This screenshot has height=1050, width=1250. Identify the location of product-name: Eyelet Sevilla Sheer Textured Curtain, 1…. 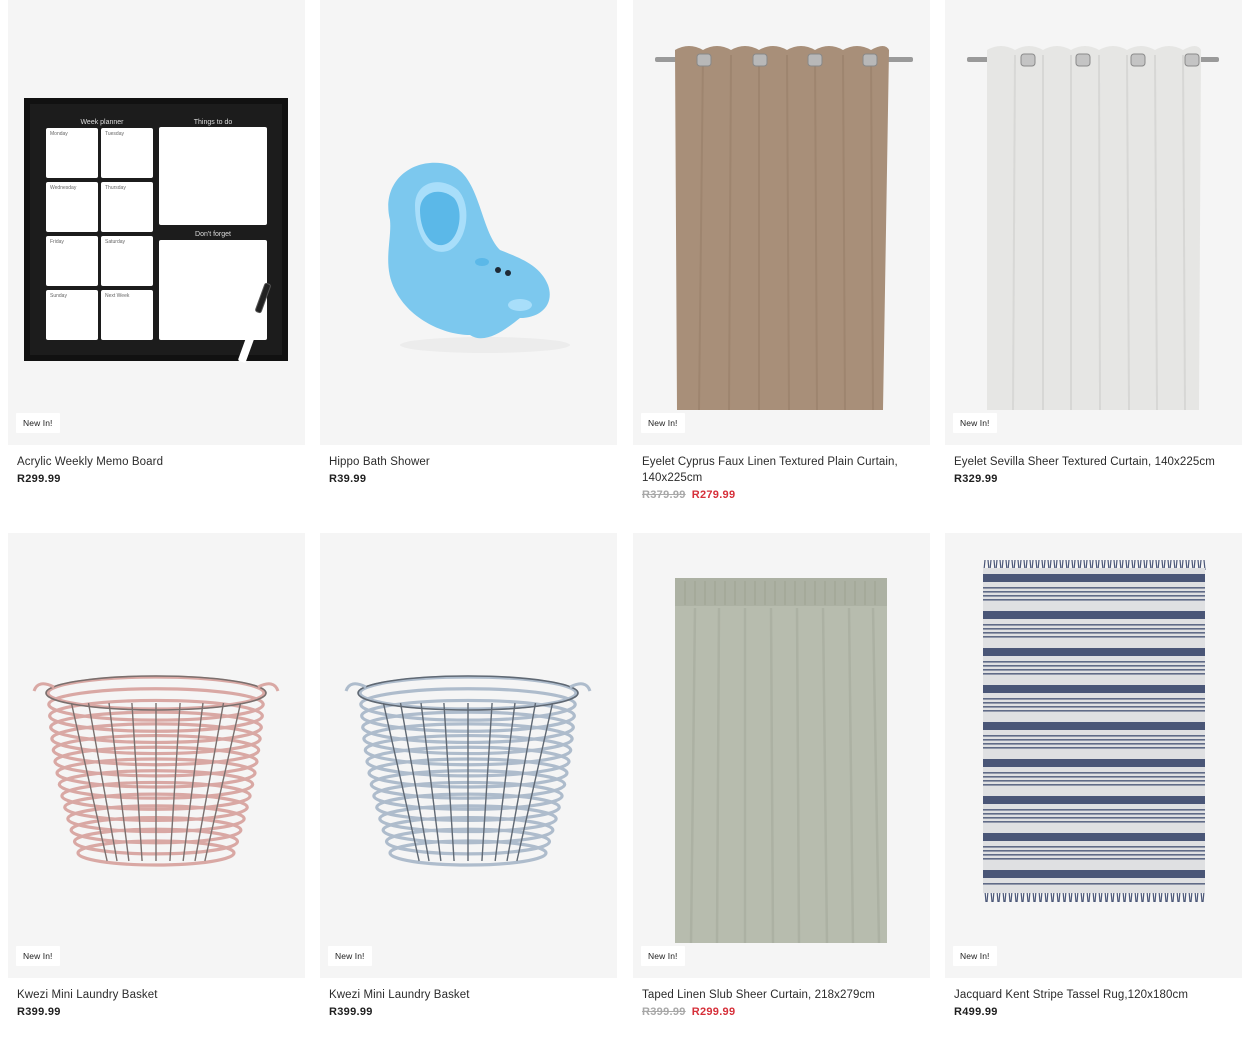
(1093, 462).